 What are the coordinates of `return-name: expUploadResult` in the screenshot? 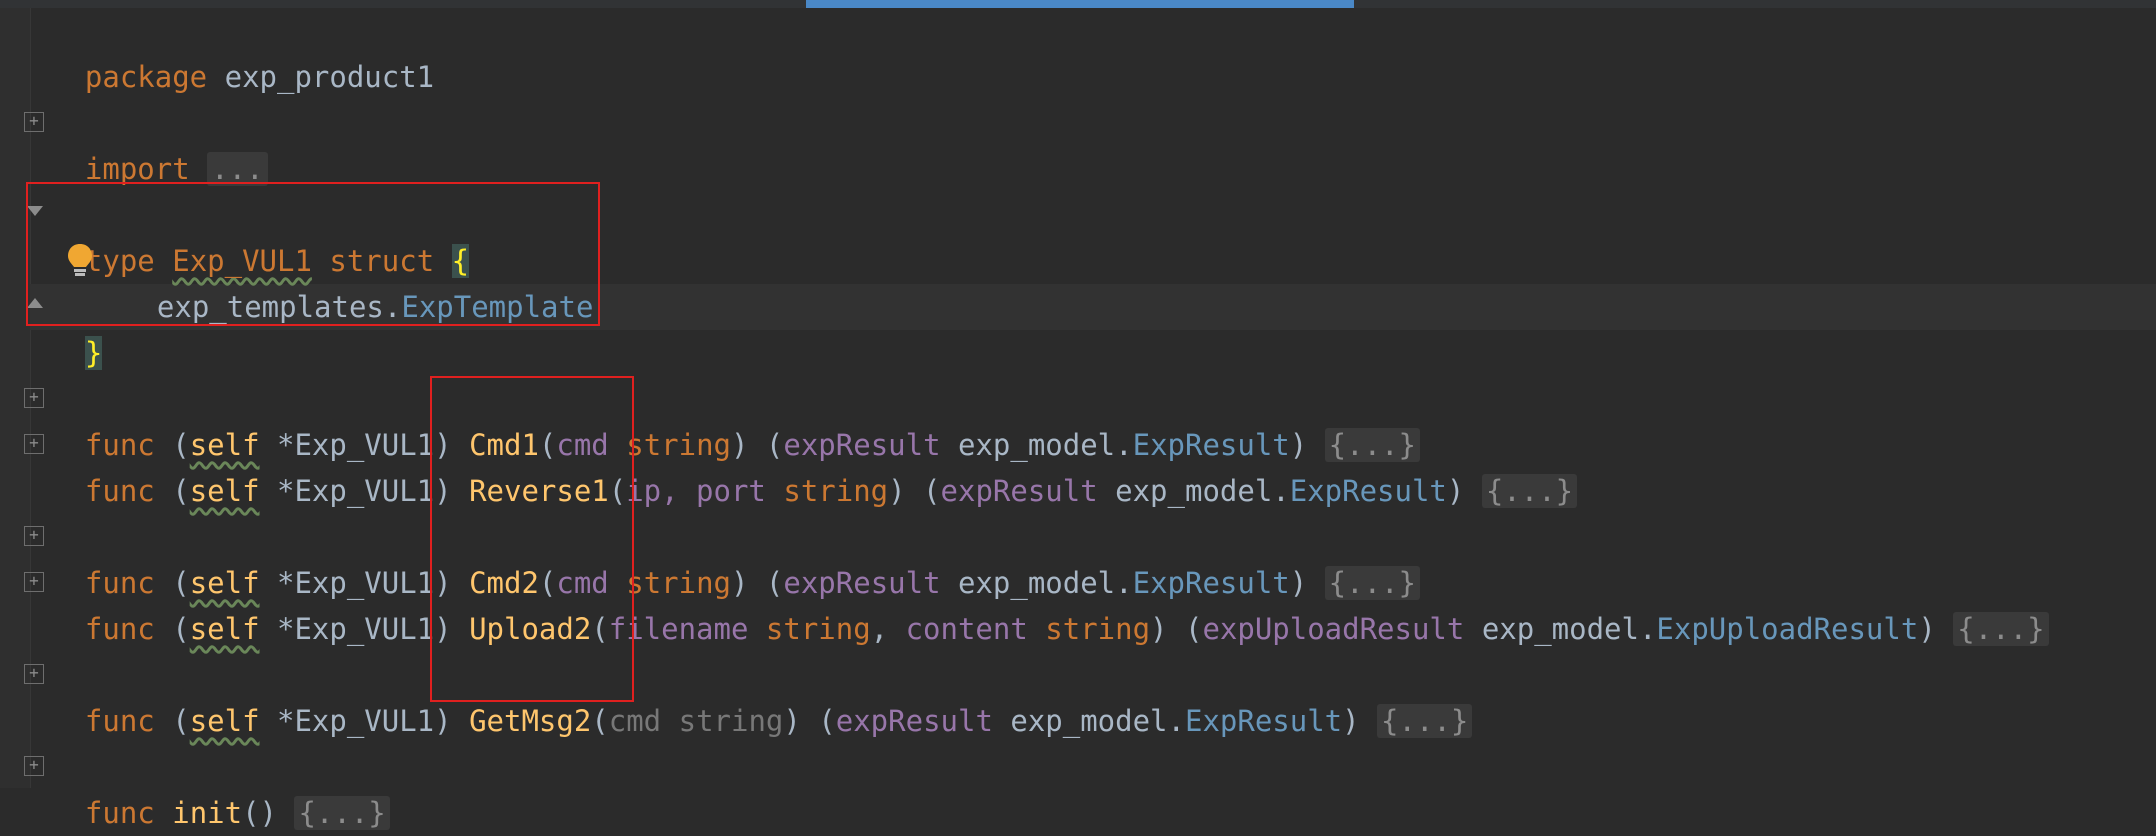 It's located at (1333, 629).